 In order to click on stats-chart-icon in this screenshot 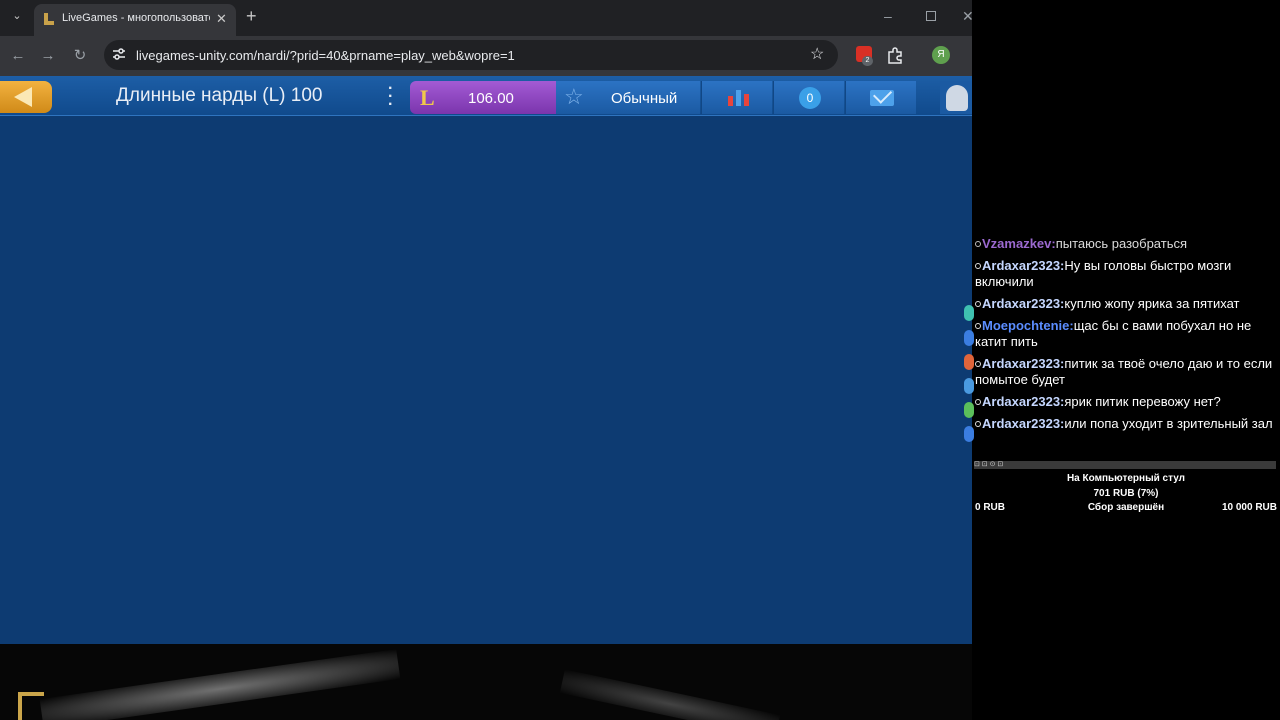, I will do `click(739, 98)`.